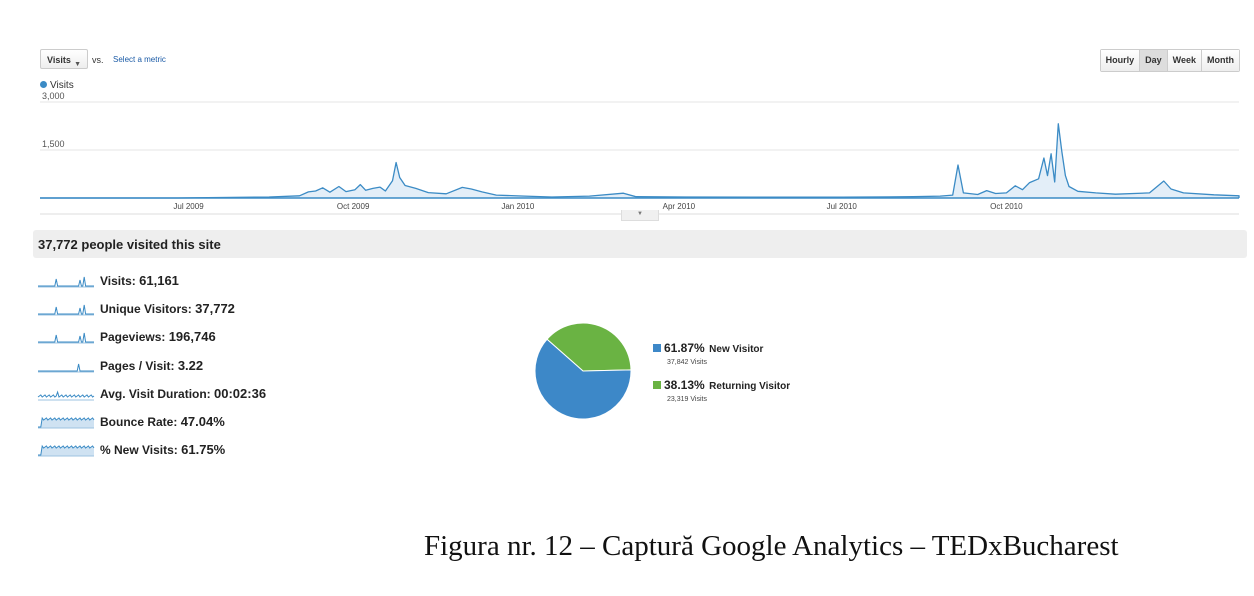 The image size is (1254, 596). Describe the element at coordinates (237, 366) in the screenshot. I see `summary-metric-row: Pages / Visit: 3.22` at that location.